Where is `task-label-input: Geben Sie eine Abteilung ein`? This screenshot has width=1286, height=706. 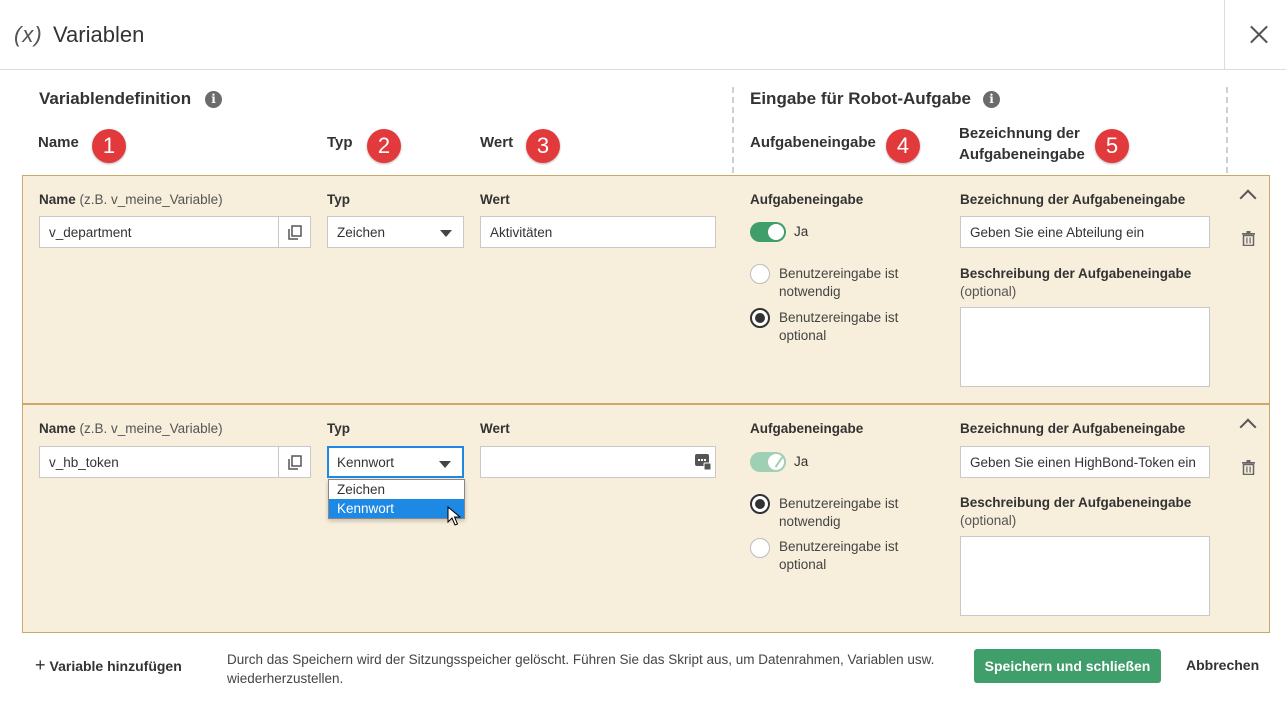
task-label-input: Geben Sie eine Abteilung ein is located at coordinates (1085, 232).